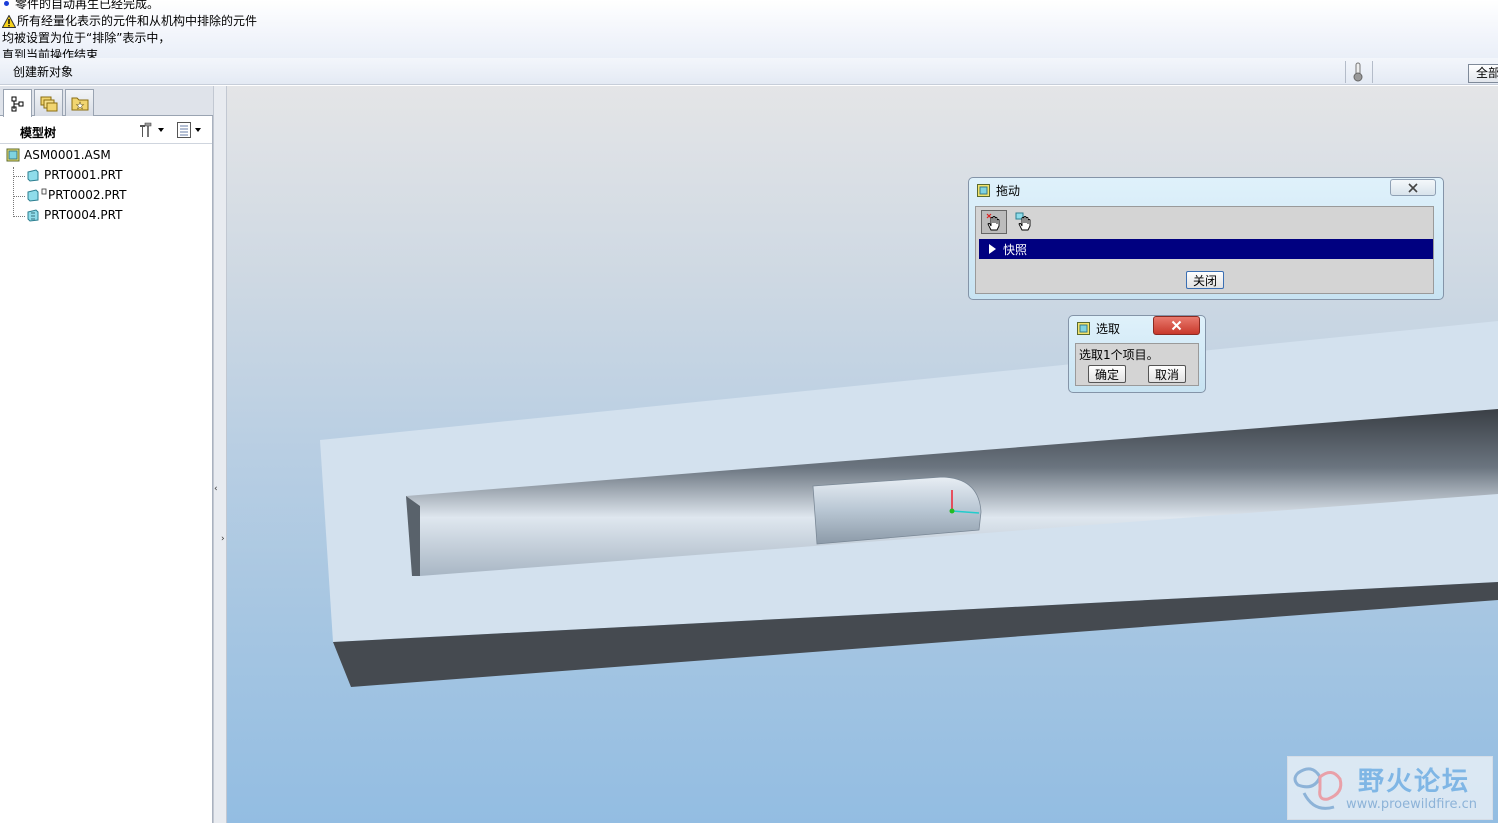  I want to click on dialog-titlebar: 拖动, so click(994, 190).